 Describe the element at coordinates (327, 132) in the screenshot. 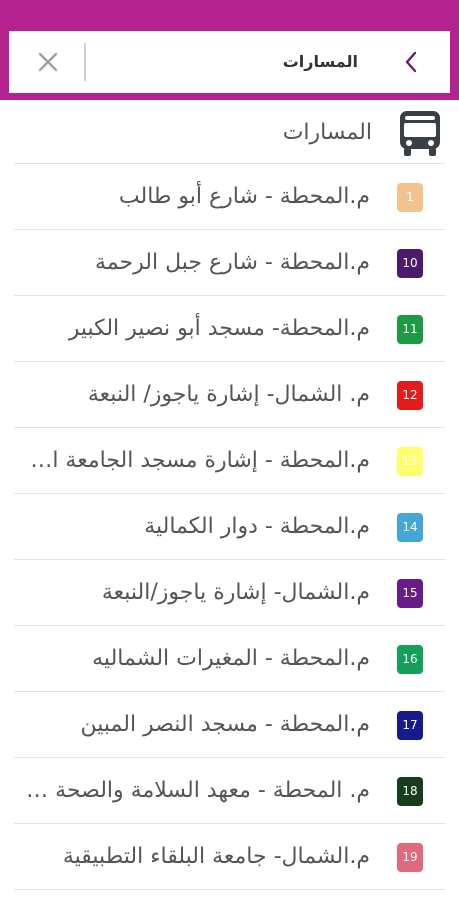

I see `routes-header-label: المسارات` at that location.